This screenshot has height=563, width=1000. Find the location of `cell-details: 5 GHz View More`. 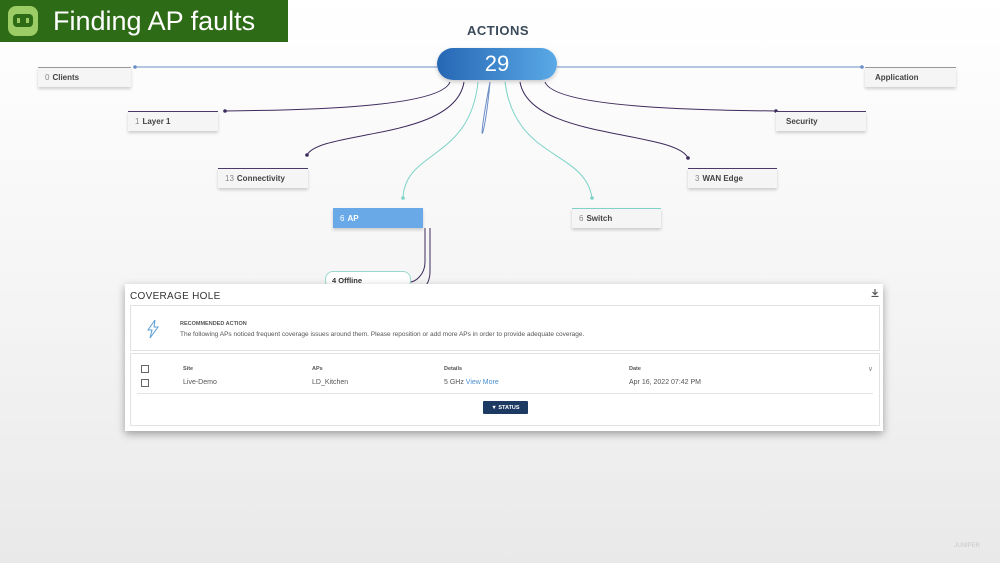

cell-details: 5 GHz View More is located at coordinates (471, 382).